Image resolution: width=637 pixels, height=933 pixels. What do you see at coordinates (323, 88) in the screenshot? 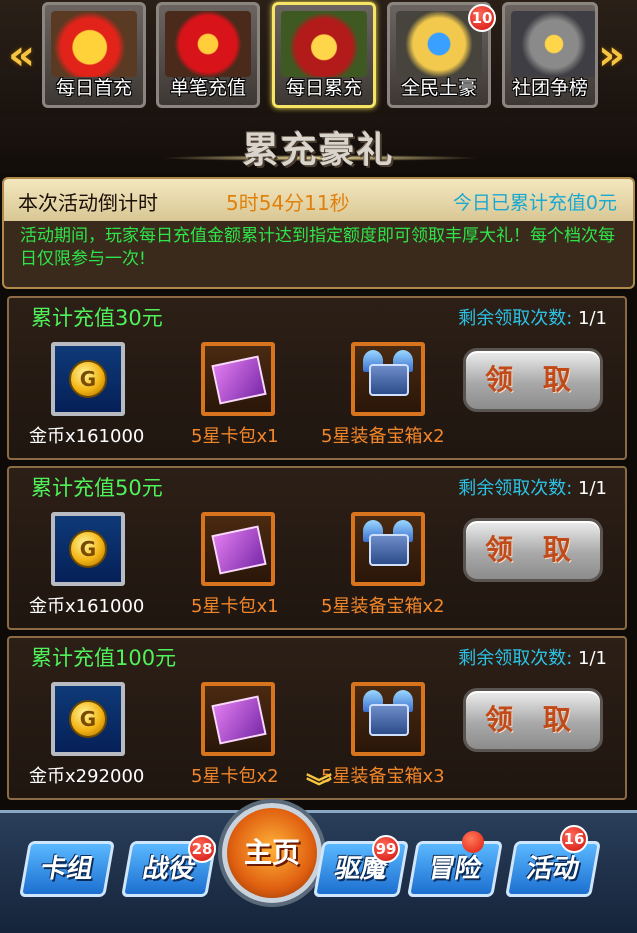
I see `tab-label: 每日累充` at bounding box center [323, 88].